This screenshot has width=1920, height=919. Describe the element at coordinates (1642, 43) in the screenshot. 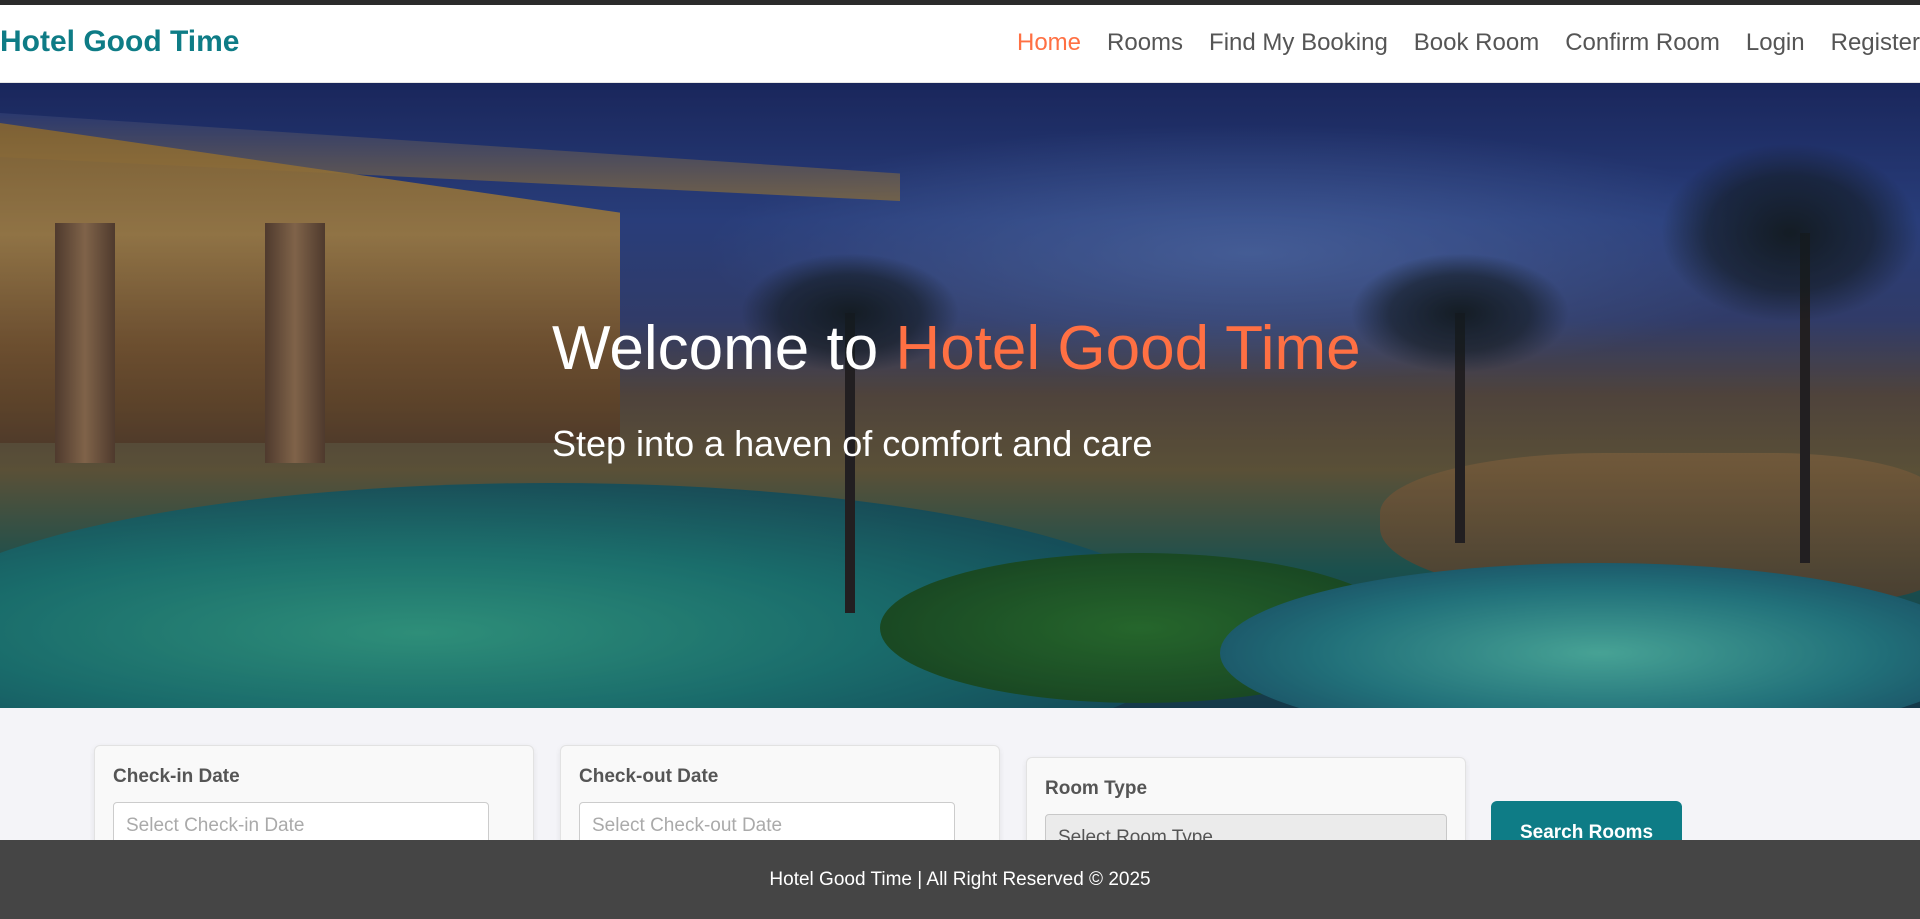

I see `nav-link-confirm-room: Confirm Room` at that location.